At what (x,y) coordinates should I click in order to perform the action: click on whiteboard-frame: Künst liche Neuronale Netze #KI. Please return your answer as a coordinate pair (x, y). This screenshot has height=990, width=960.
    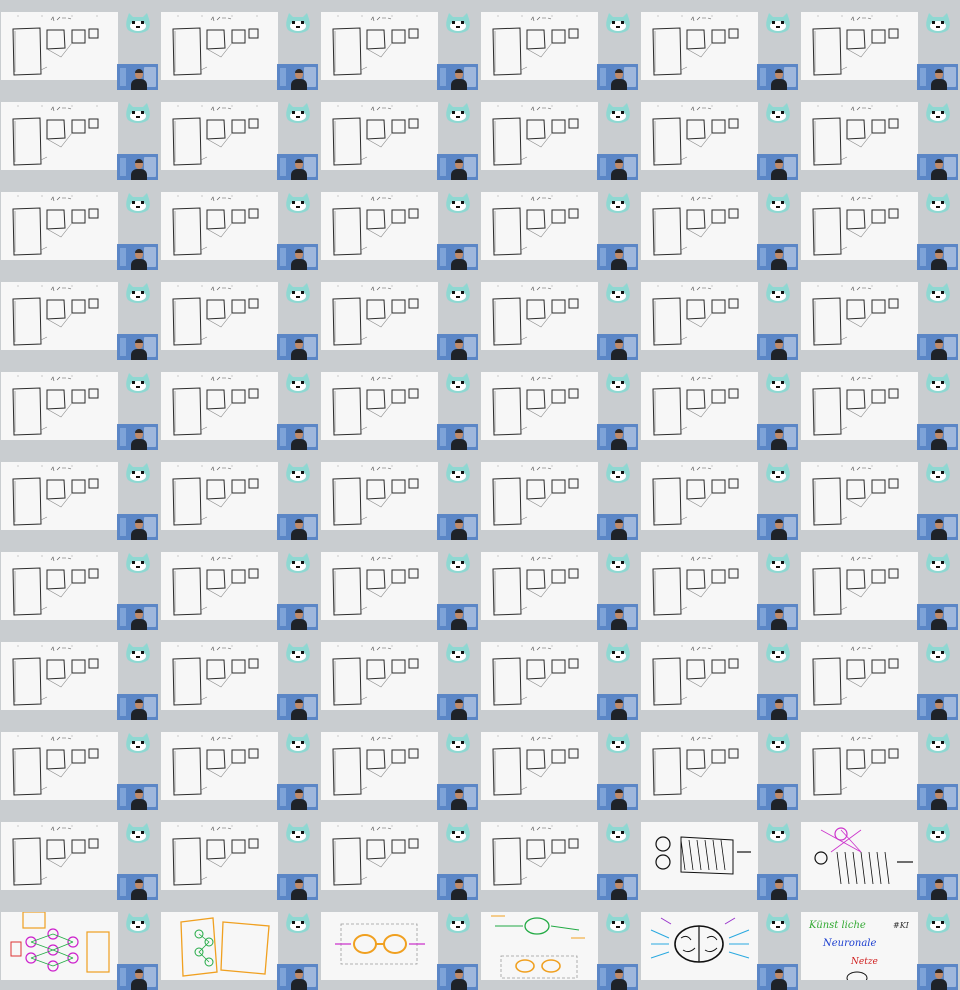
    Looking at the image, I should click on (859, 946).